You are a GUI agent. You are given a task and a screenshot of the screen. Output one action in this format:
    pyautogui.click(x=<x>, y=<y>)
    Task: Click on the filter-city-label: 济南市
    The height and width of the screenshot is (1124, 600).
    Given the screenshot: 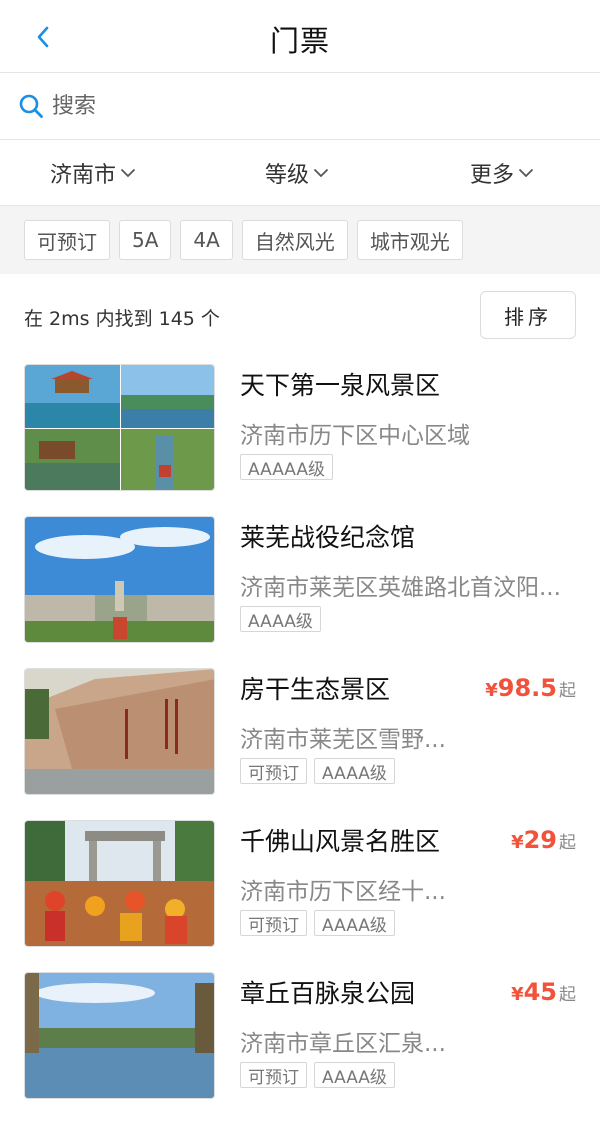 What is the action you would take?
    pyautogui.click(x=83, y=175)
    